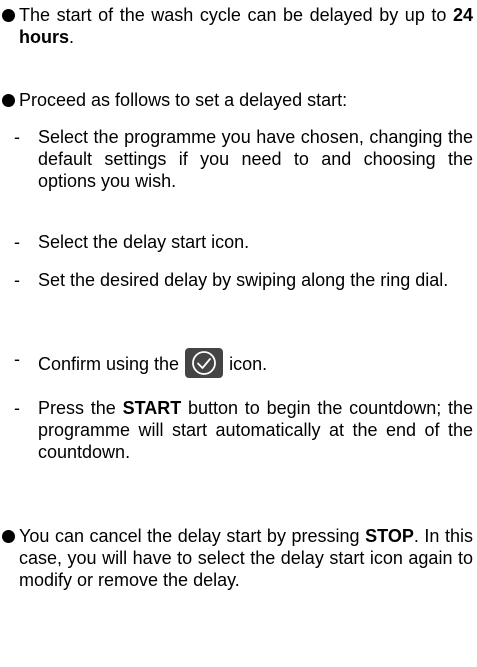 This screenshot has width=477, height=667. I want to click on step-text: Confirm using the icon., so click(255, 363).